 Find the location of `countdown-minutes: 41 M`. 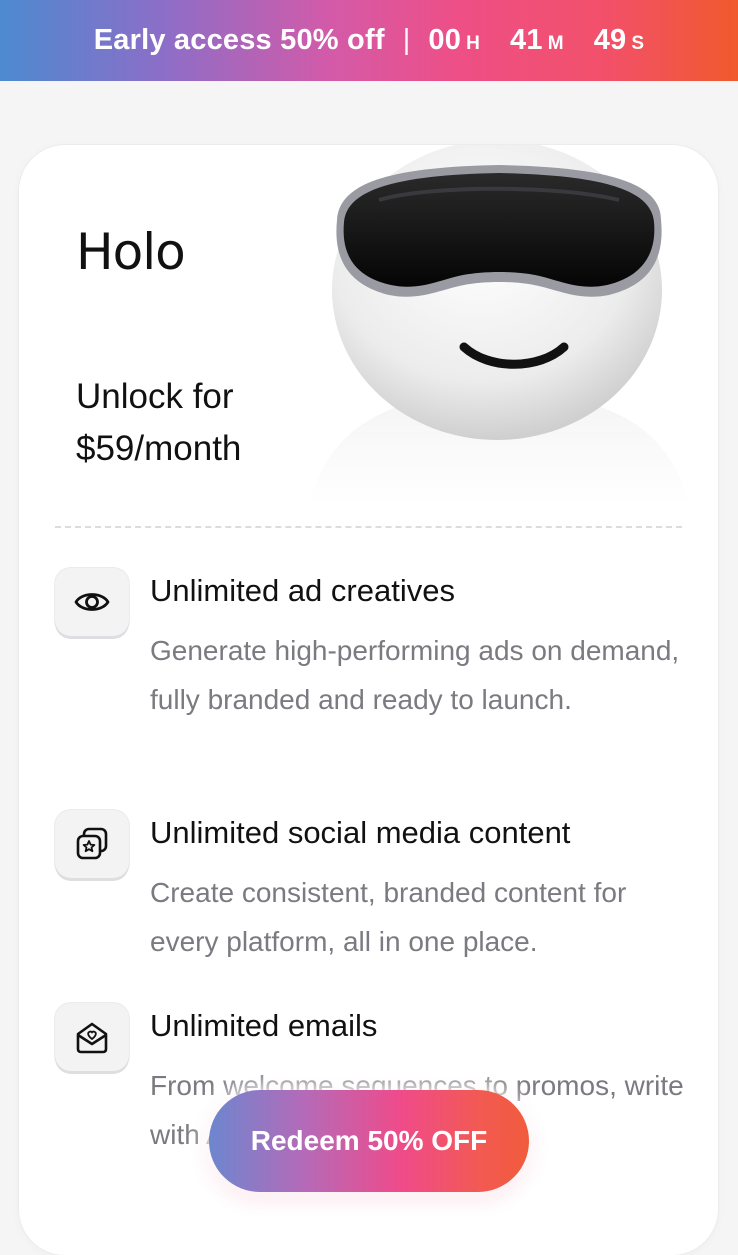

countdown-minutes: 41 M is located at coordinates (537, 40).